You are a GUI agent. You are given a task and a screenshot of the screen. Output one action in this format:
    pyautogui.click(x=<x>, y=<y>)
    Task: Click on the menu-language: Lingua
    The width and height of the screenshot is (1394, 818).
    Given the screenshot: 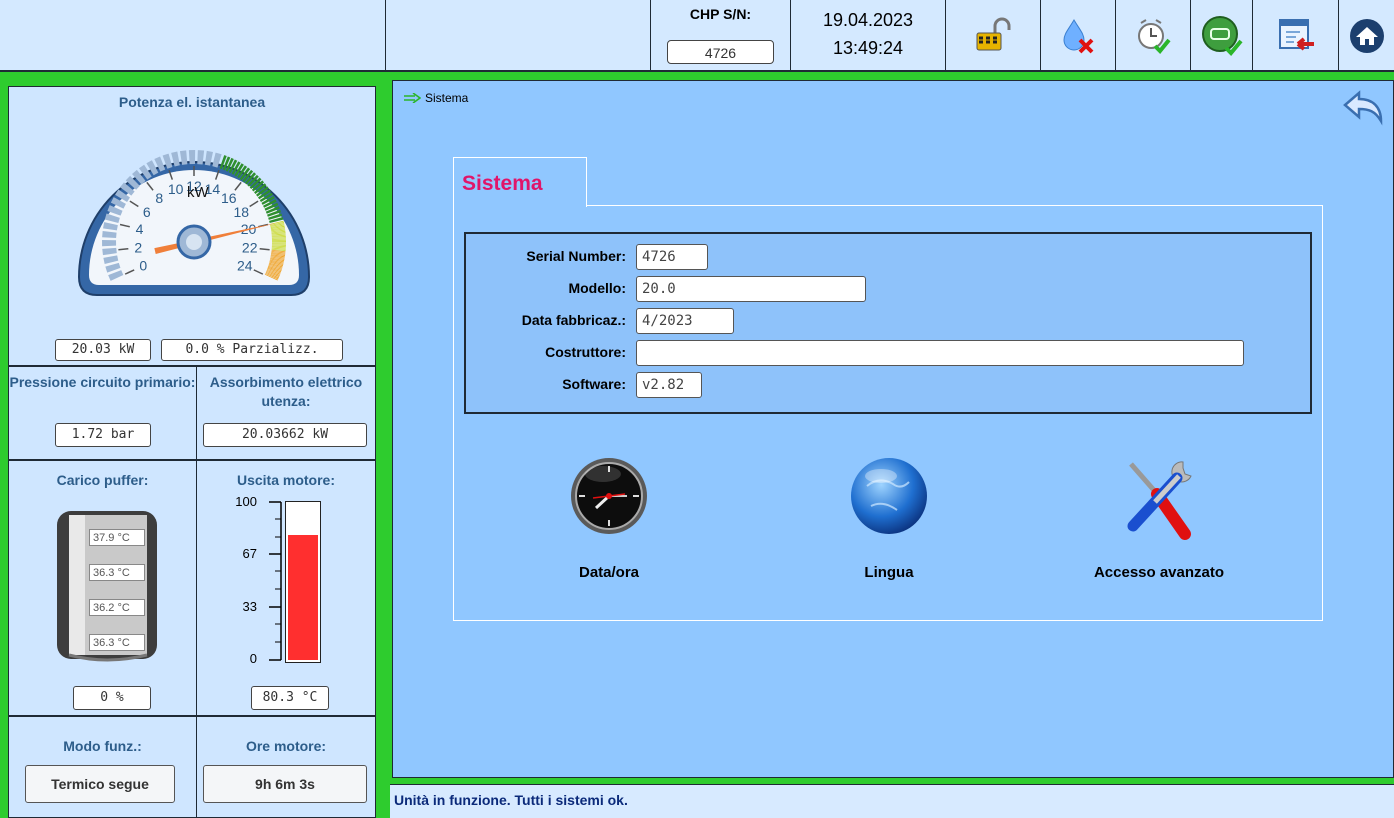 What is the action you would take?
    pyautogui.click(x=889, y=526)
    